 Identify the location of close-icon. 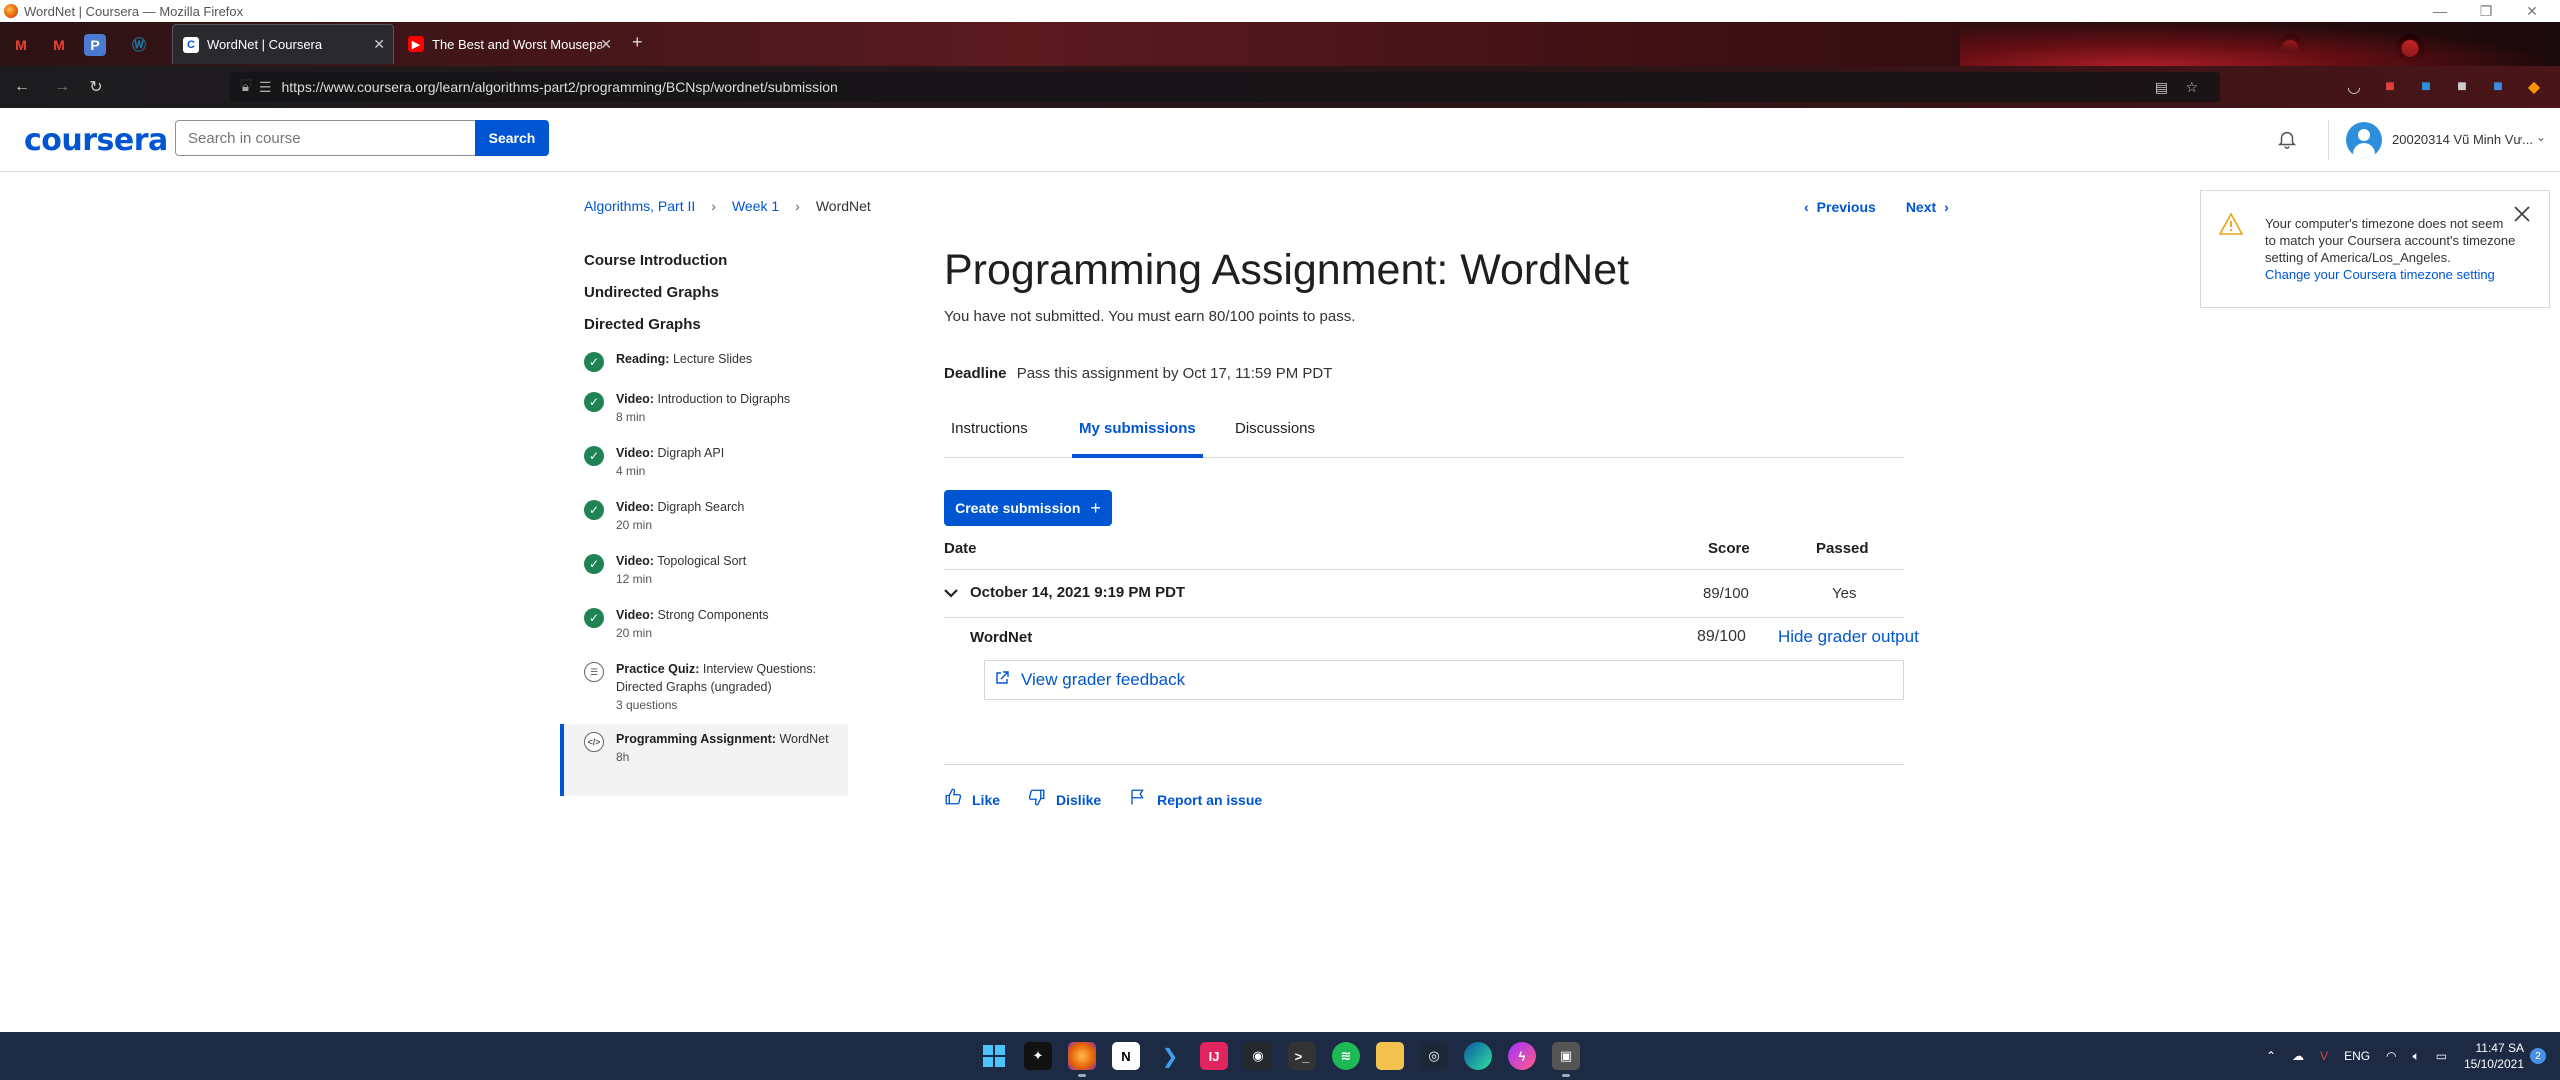
(2522, 216).